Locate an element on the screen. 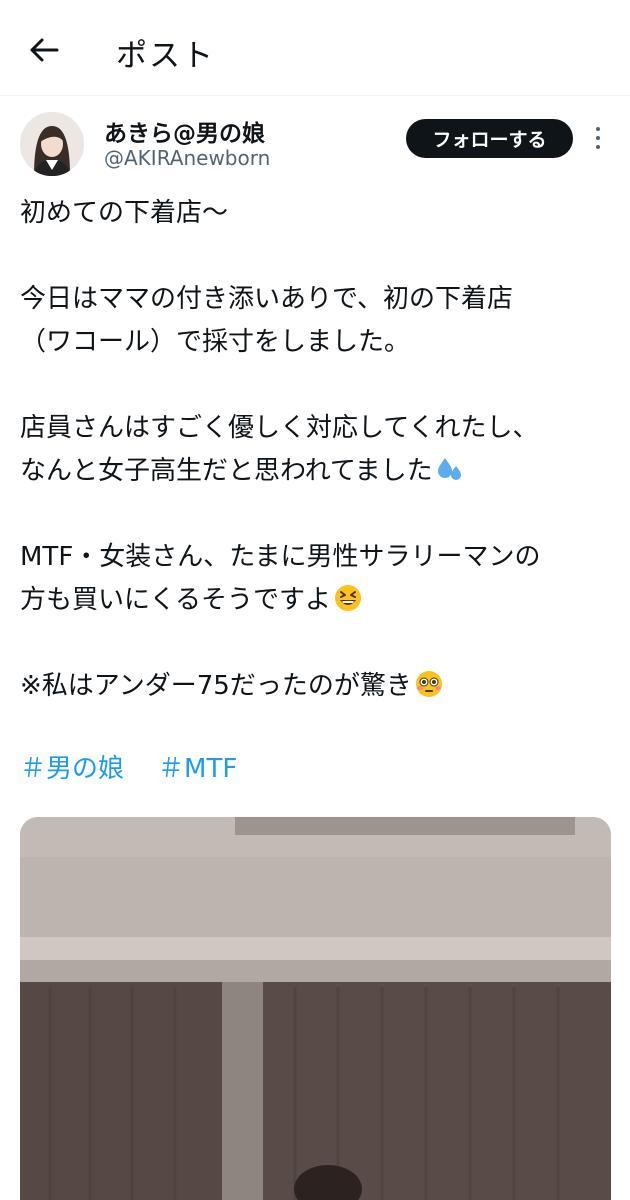  tweet-line-text: 方も買いにくるそうですよ is located at coordinates (175, 600).